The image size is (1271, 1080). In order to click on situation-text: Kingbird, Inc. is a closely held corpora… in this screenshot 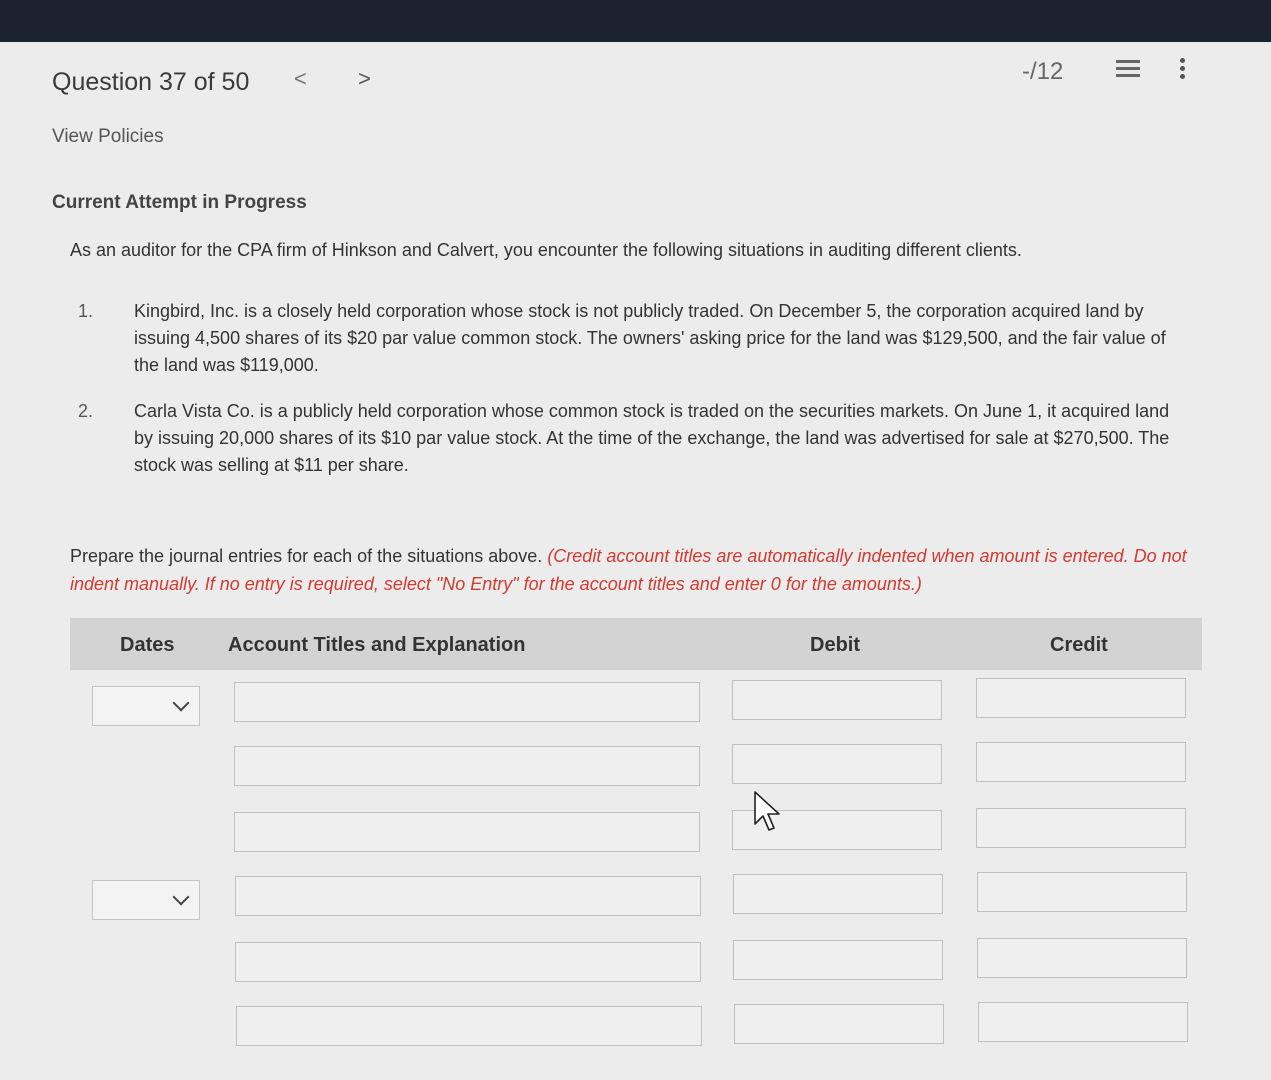, I will do `click(650, 338)`.